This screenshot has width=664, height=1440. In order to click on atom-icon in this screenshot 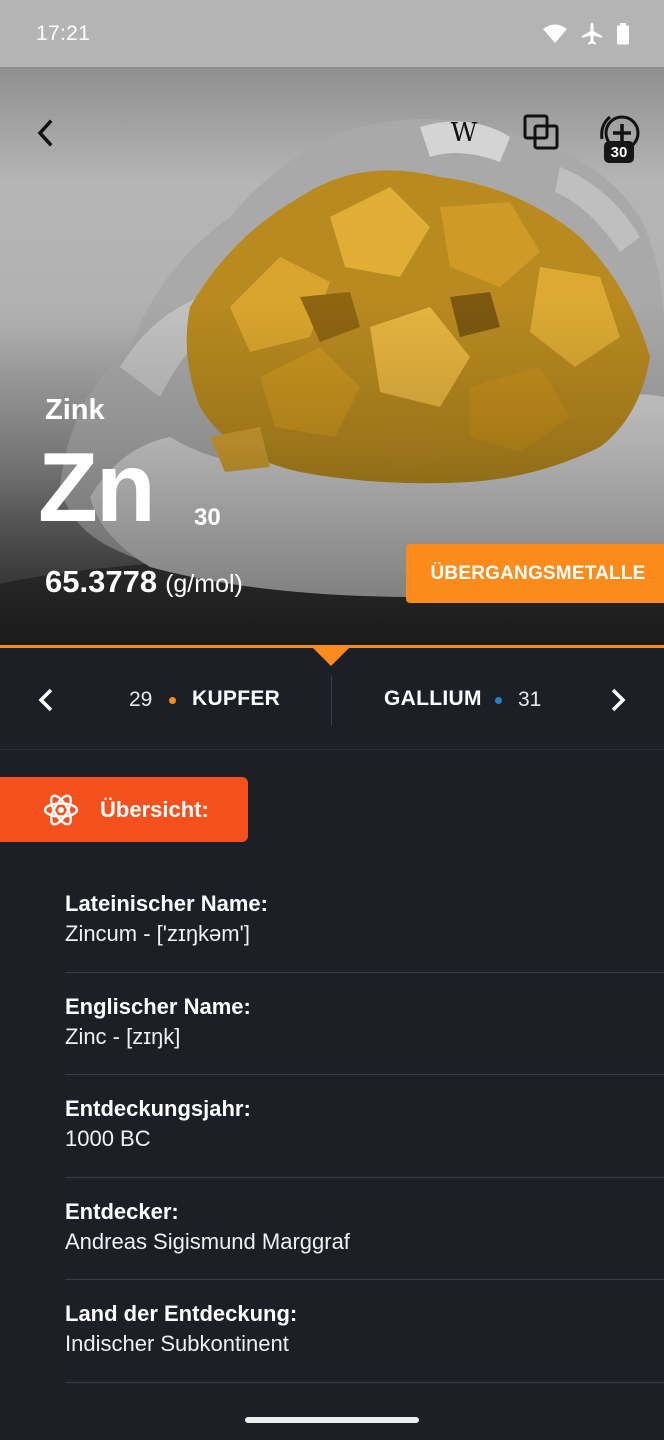, I will do `click(61, 810)`.